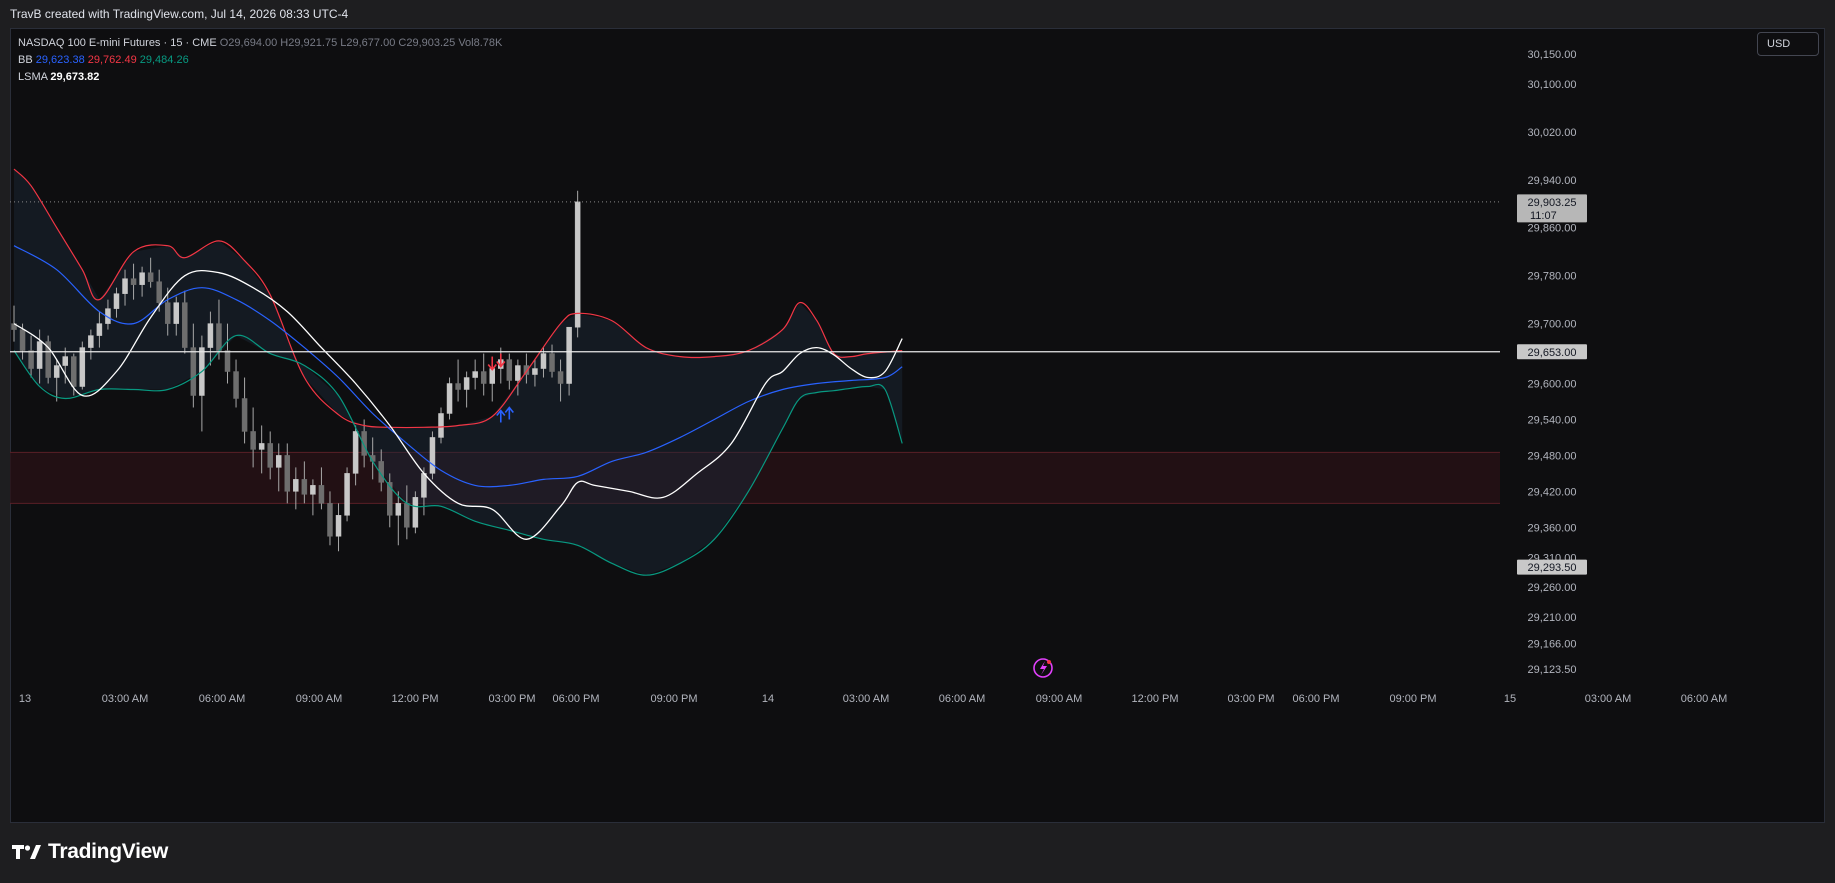 The width and height of the screenshot is (1835, 883). Describe the element at coordinates (1552, 352) in the screenshot. I see `price-label-box: 29,653.00` at that location.